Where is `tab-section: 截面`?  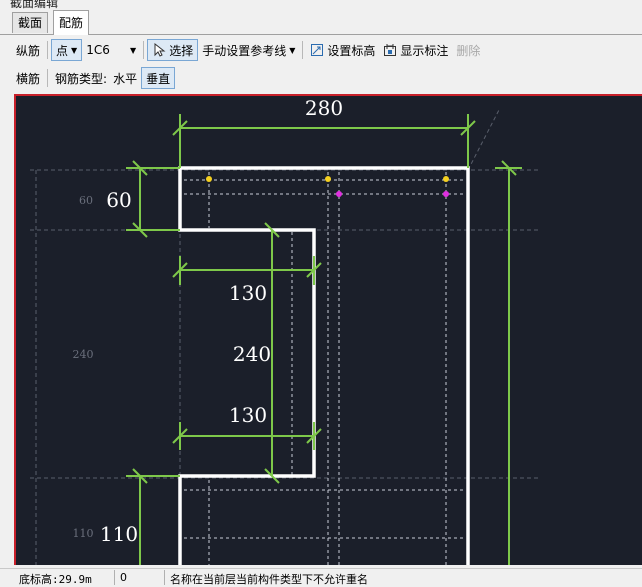 tab-section: 截面 is located at coordinates (30, 22).